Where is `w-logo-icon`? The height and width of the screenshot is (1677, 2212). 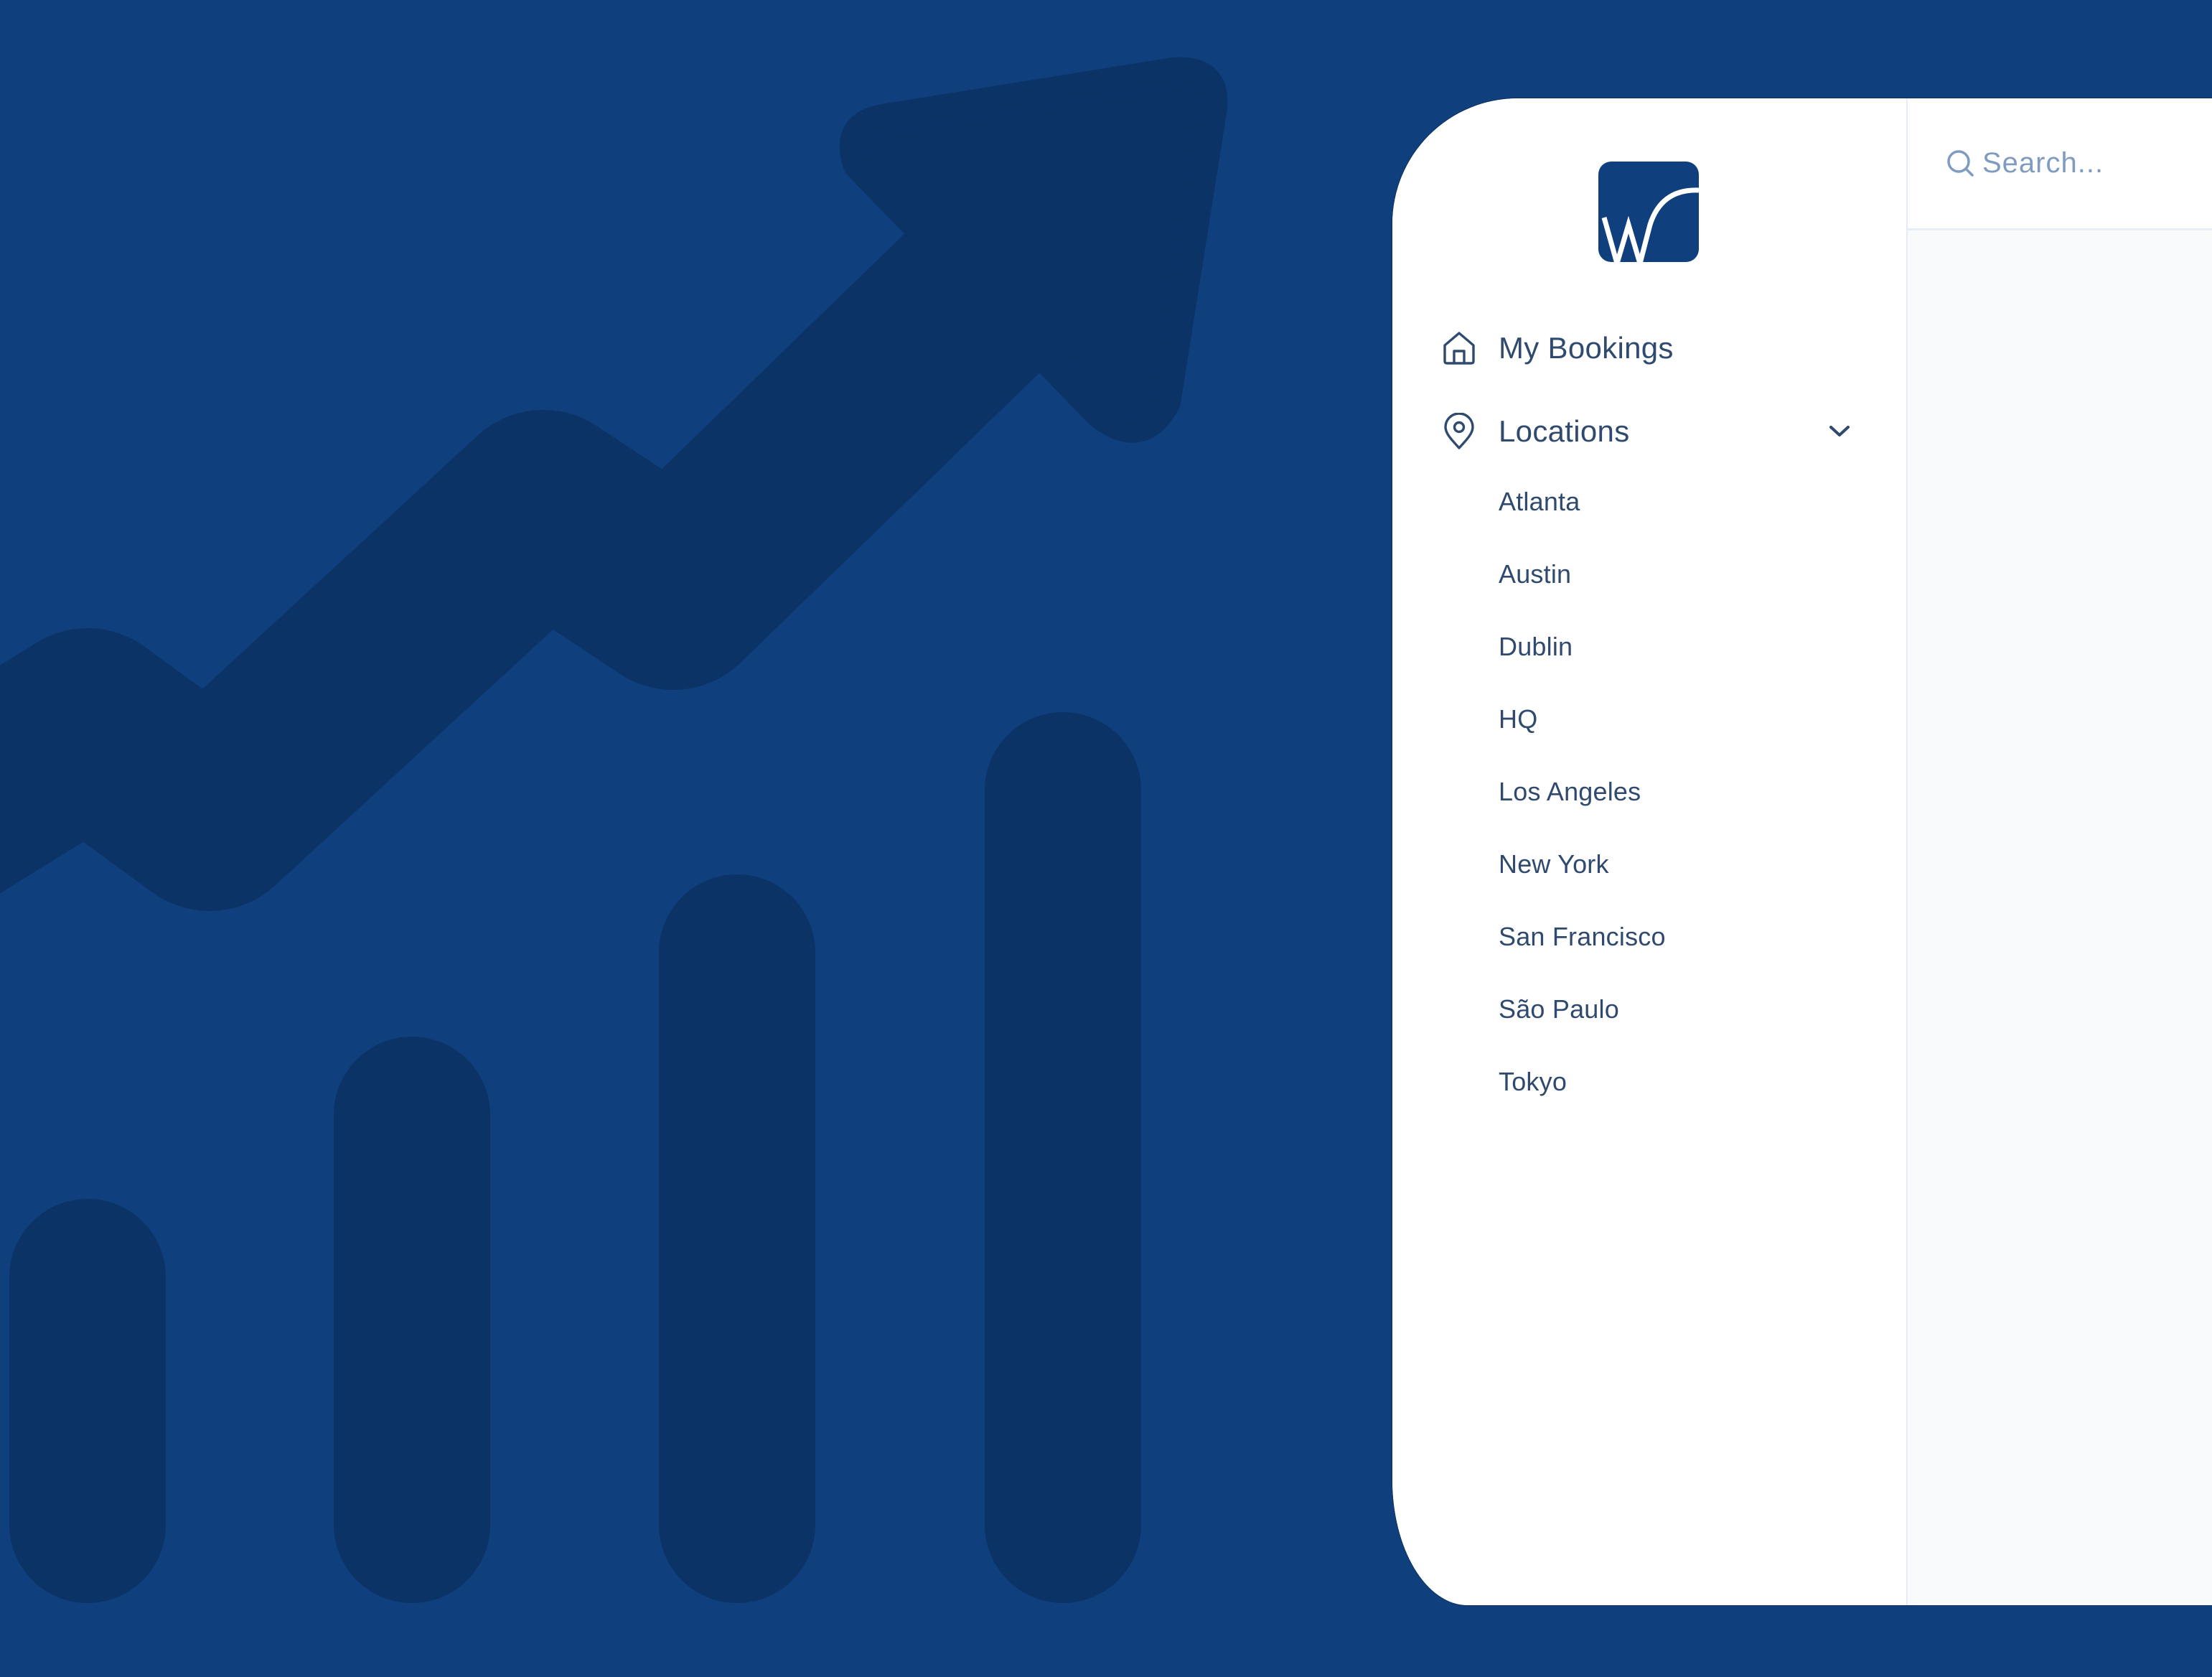
w-logo-icon is located at coordinates (1648, 212).